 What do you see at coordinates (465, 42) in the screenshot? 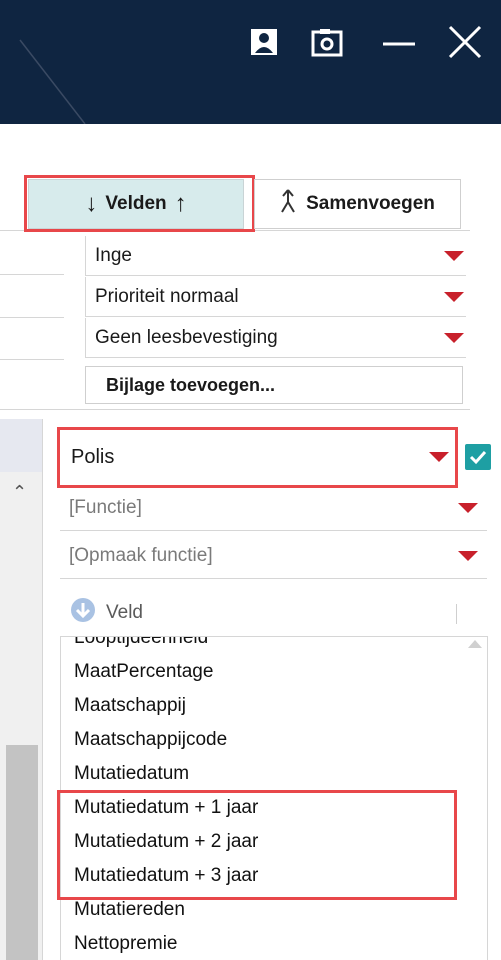
I see `close-icon` at bounding box center [465, 42].